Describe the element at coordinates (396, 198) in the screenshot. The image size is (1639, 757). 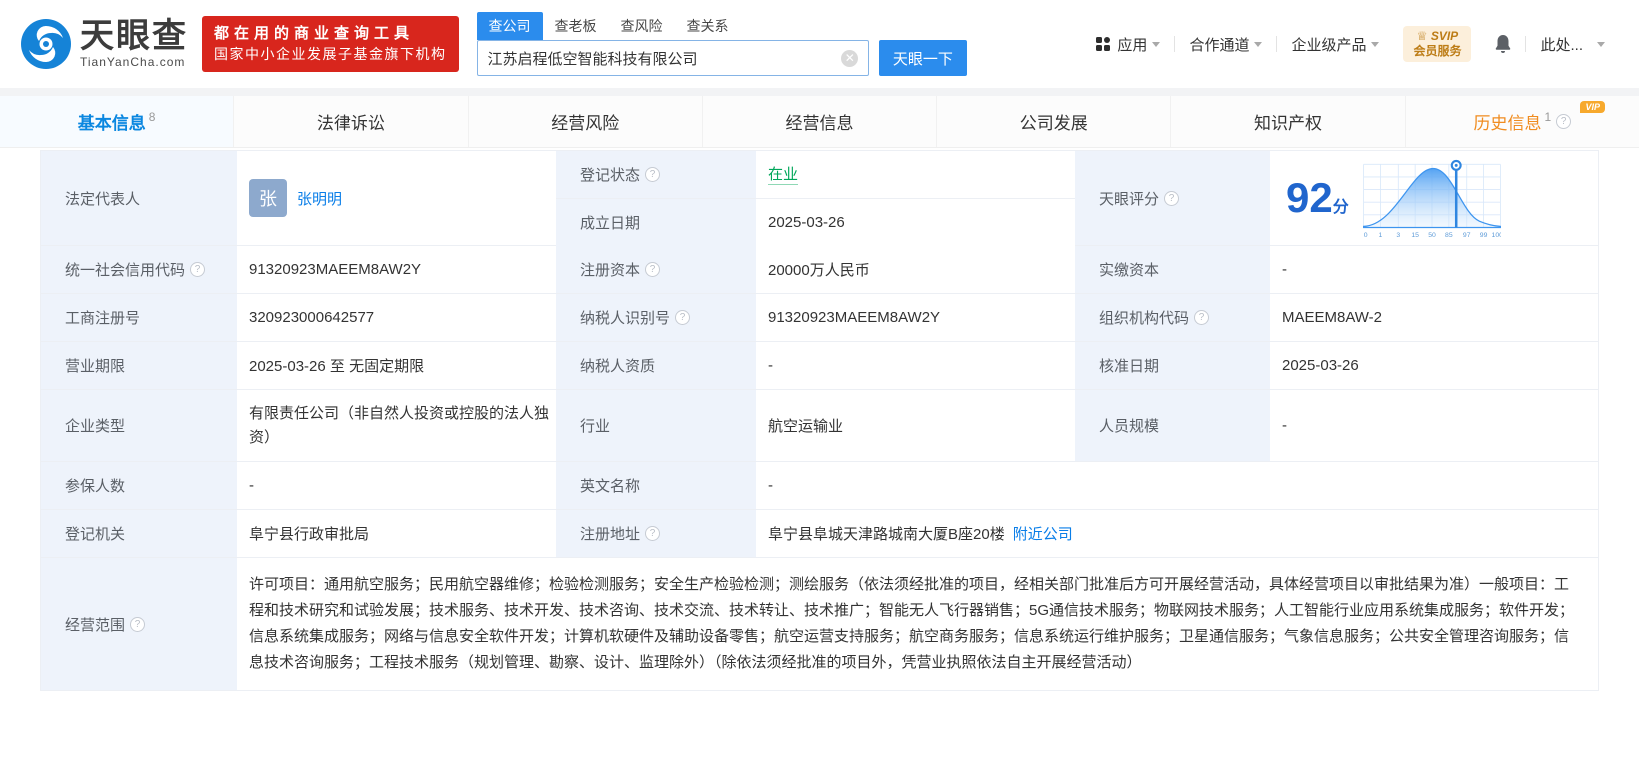
I see `legal-rep-value-cell: 张 张明明` at that location.